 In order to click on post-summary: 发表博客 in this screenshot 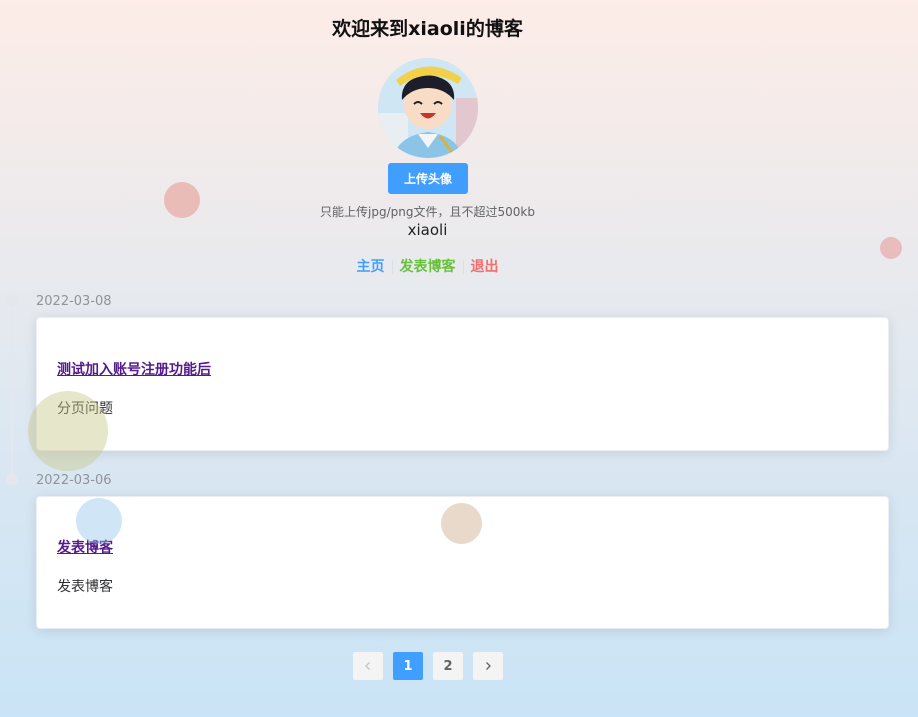, I will do `click(85, 587)`.